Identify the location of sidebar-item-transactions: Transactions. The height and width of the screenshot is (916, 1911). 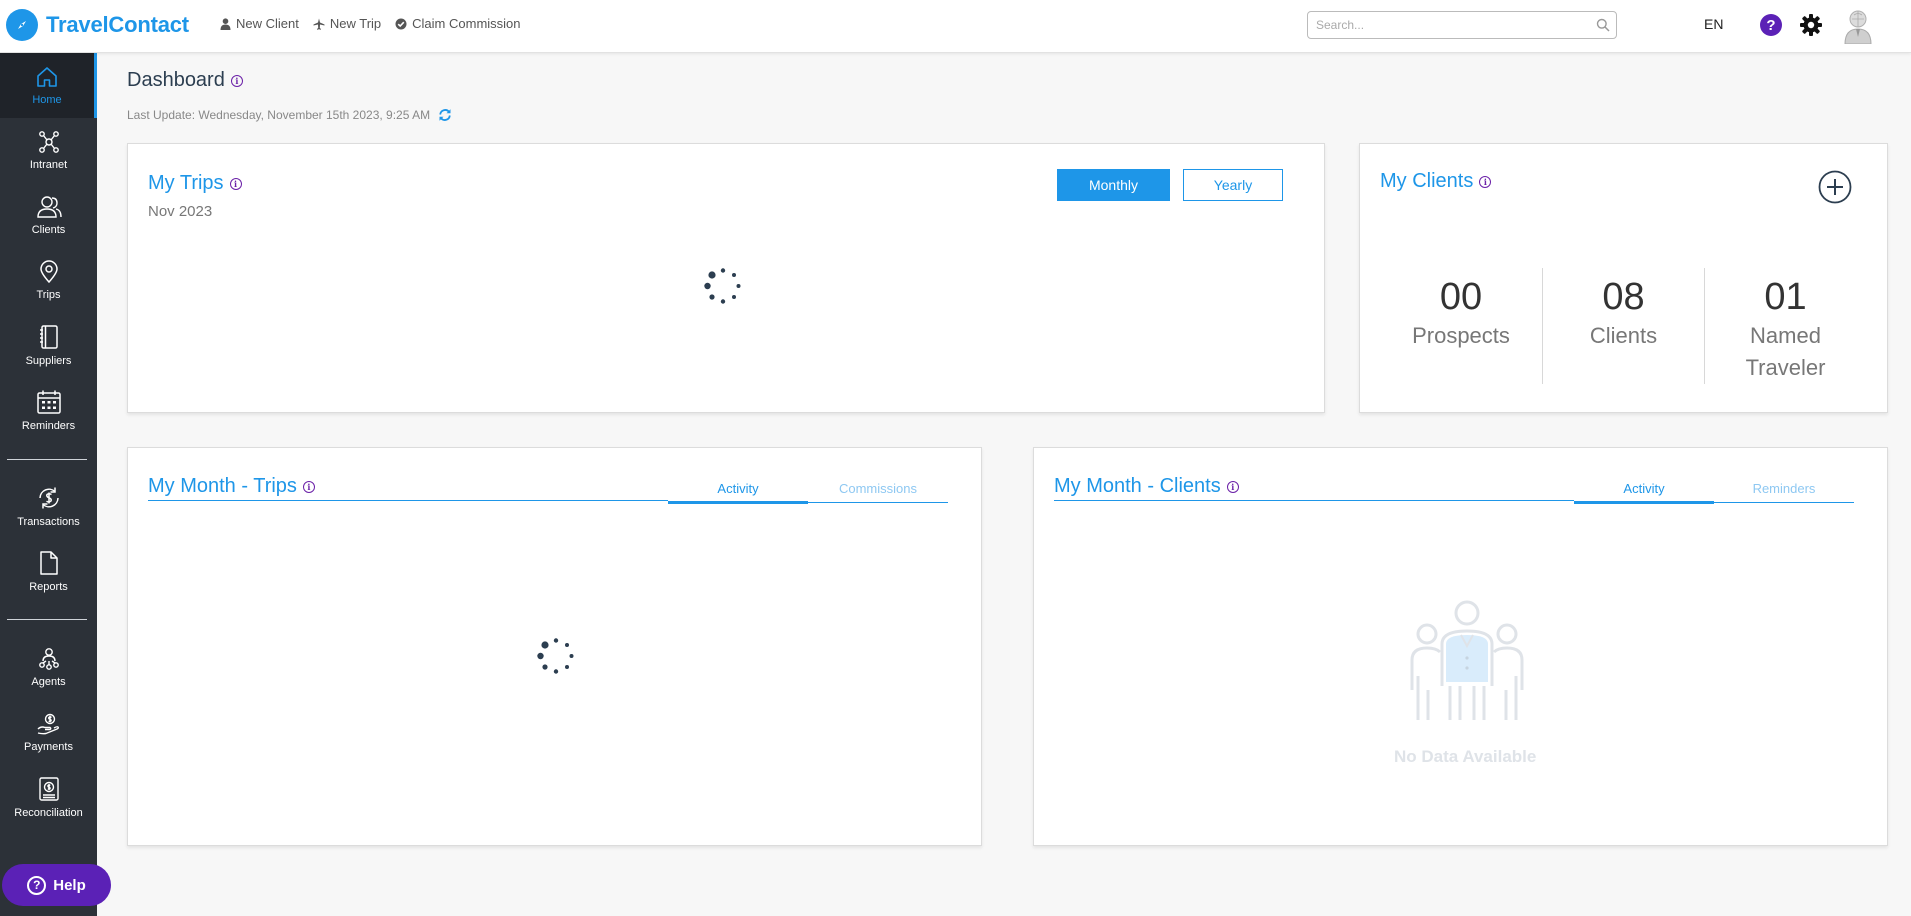
(48, 506).